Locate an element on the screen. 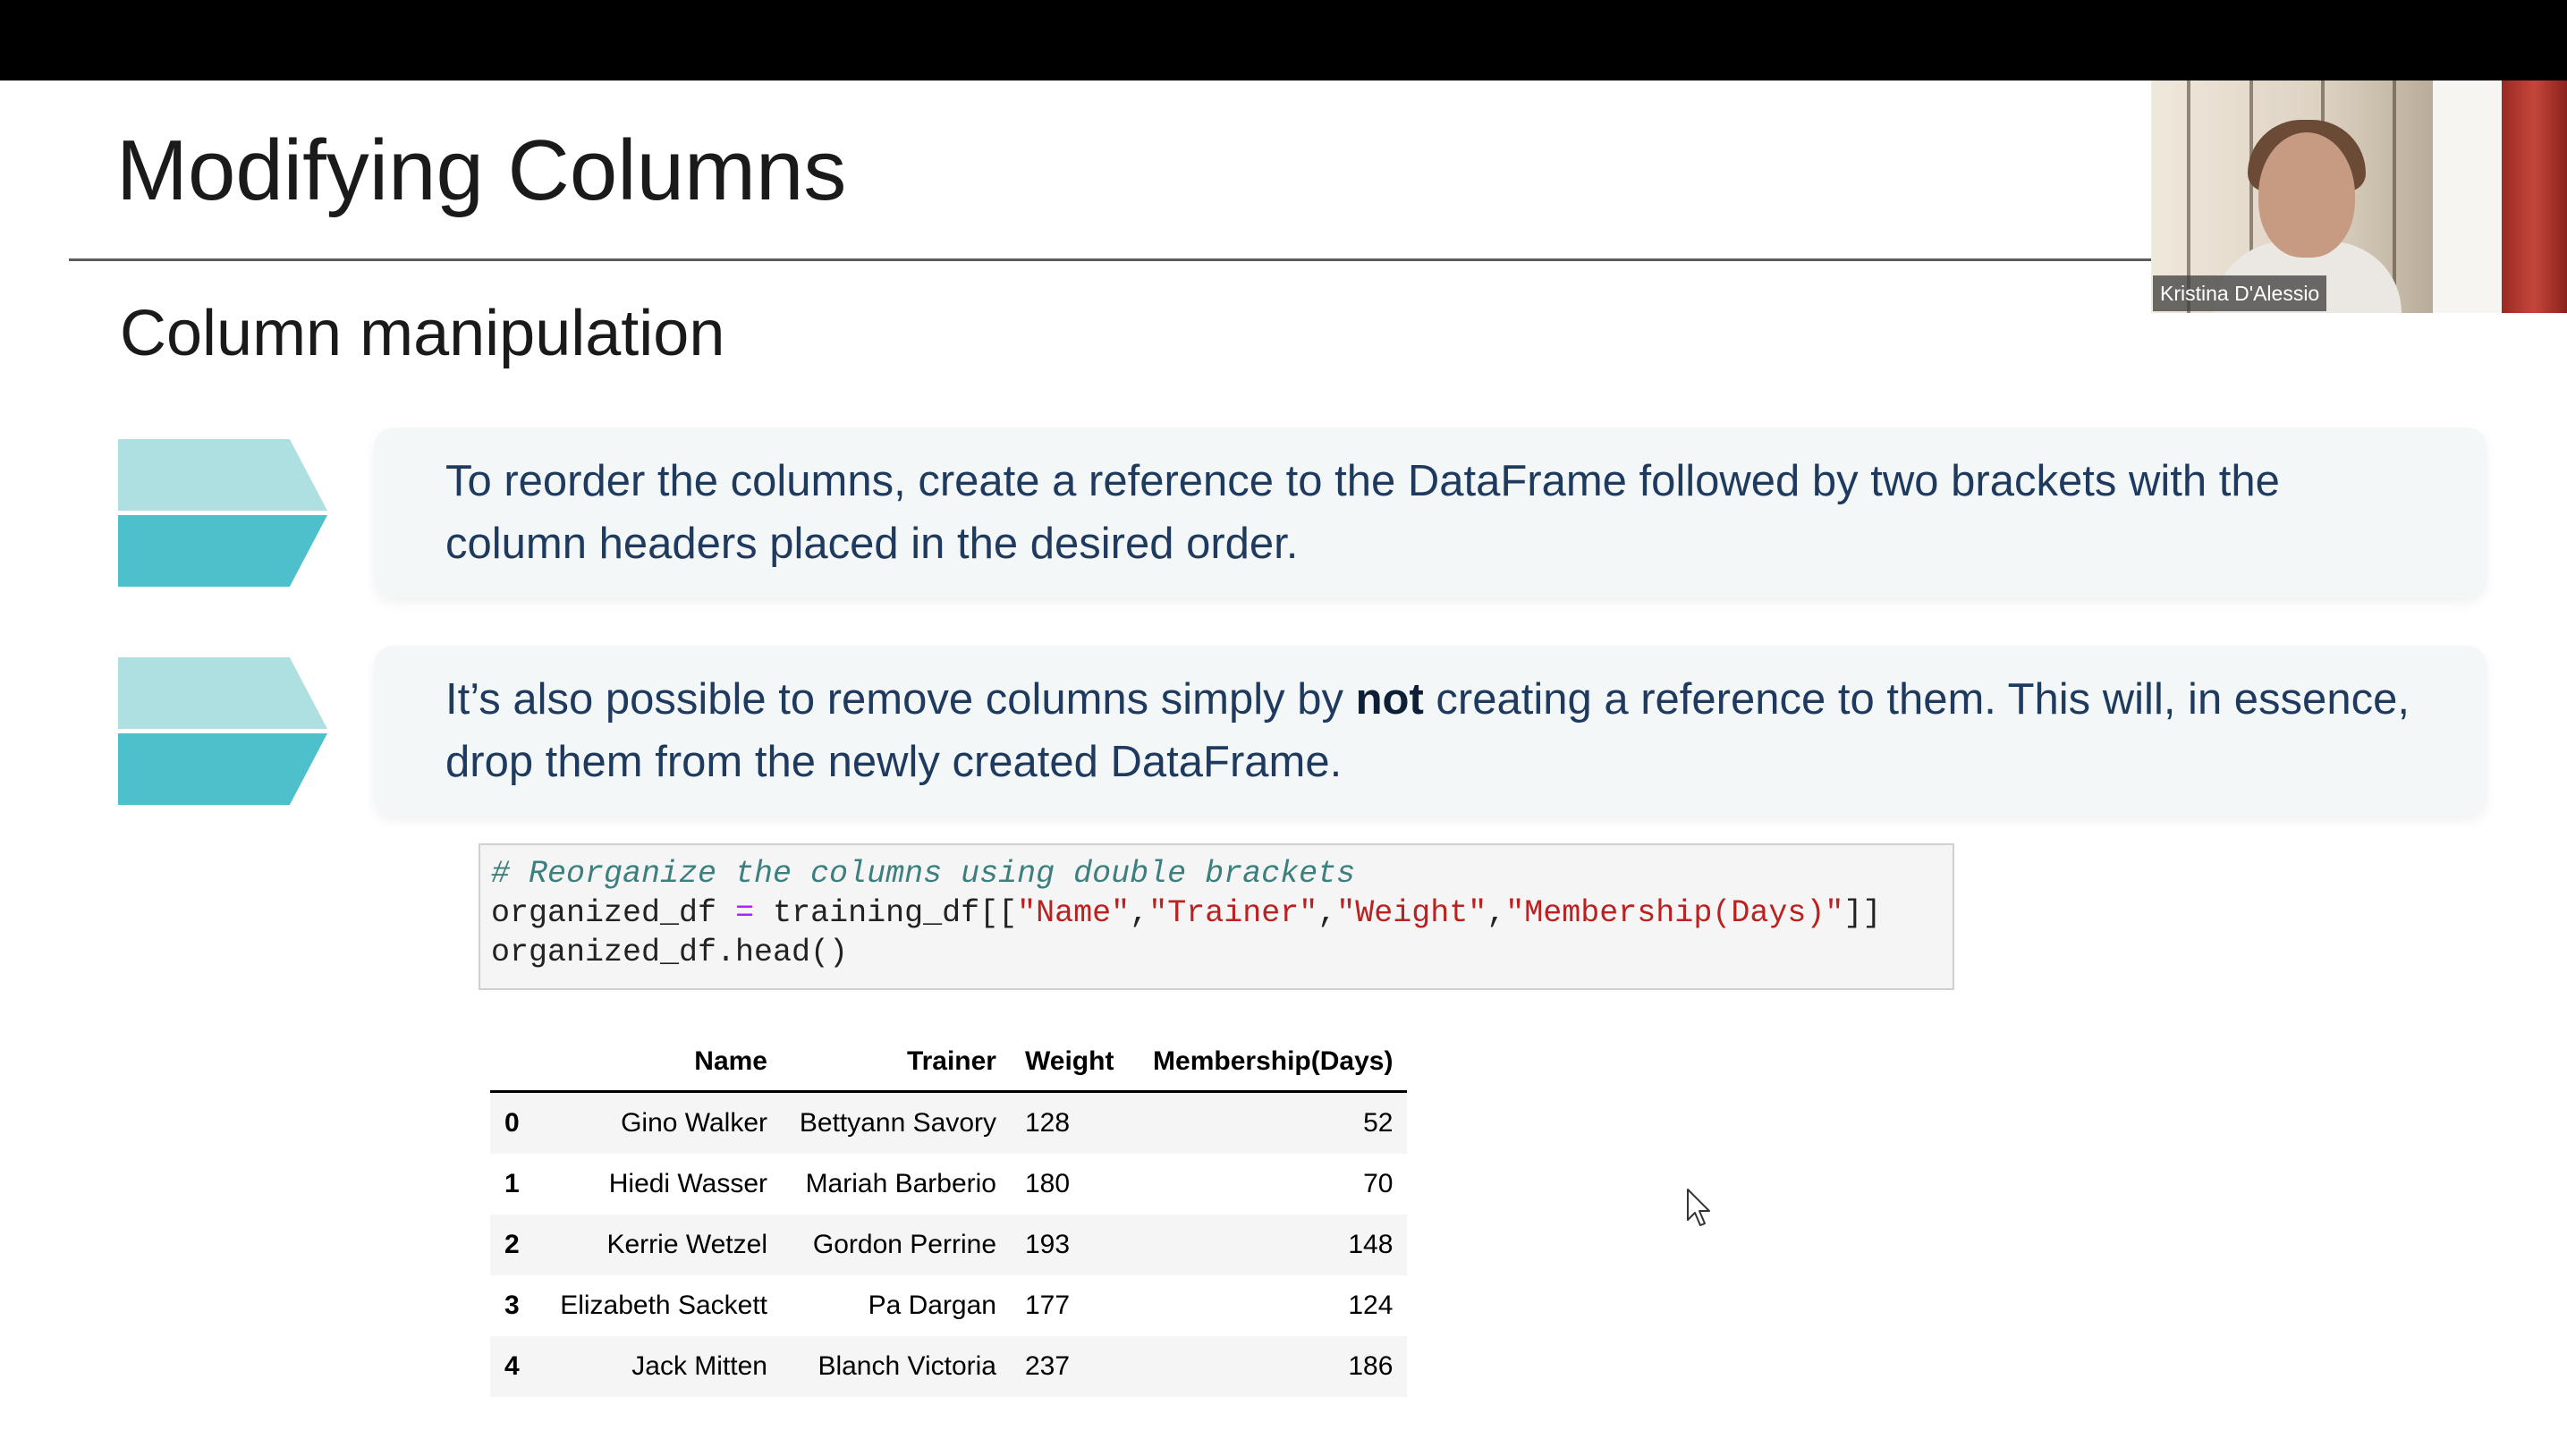 This screenshot has width=2567, height=1456. row-index: 4 is located at coordinates (512, 1366).